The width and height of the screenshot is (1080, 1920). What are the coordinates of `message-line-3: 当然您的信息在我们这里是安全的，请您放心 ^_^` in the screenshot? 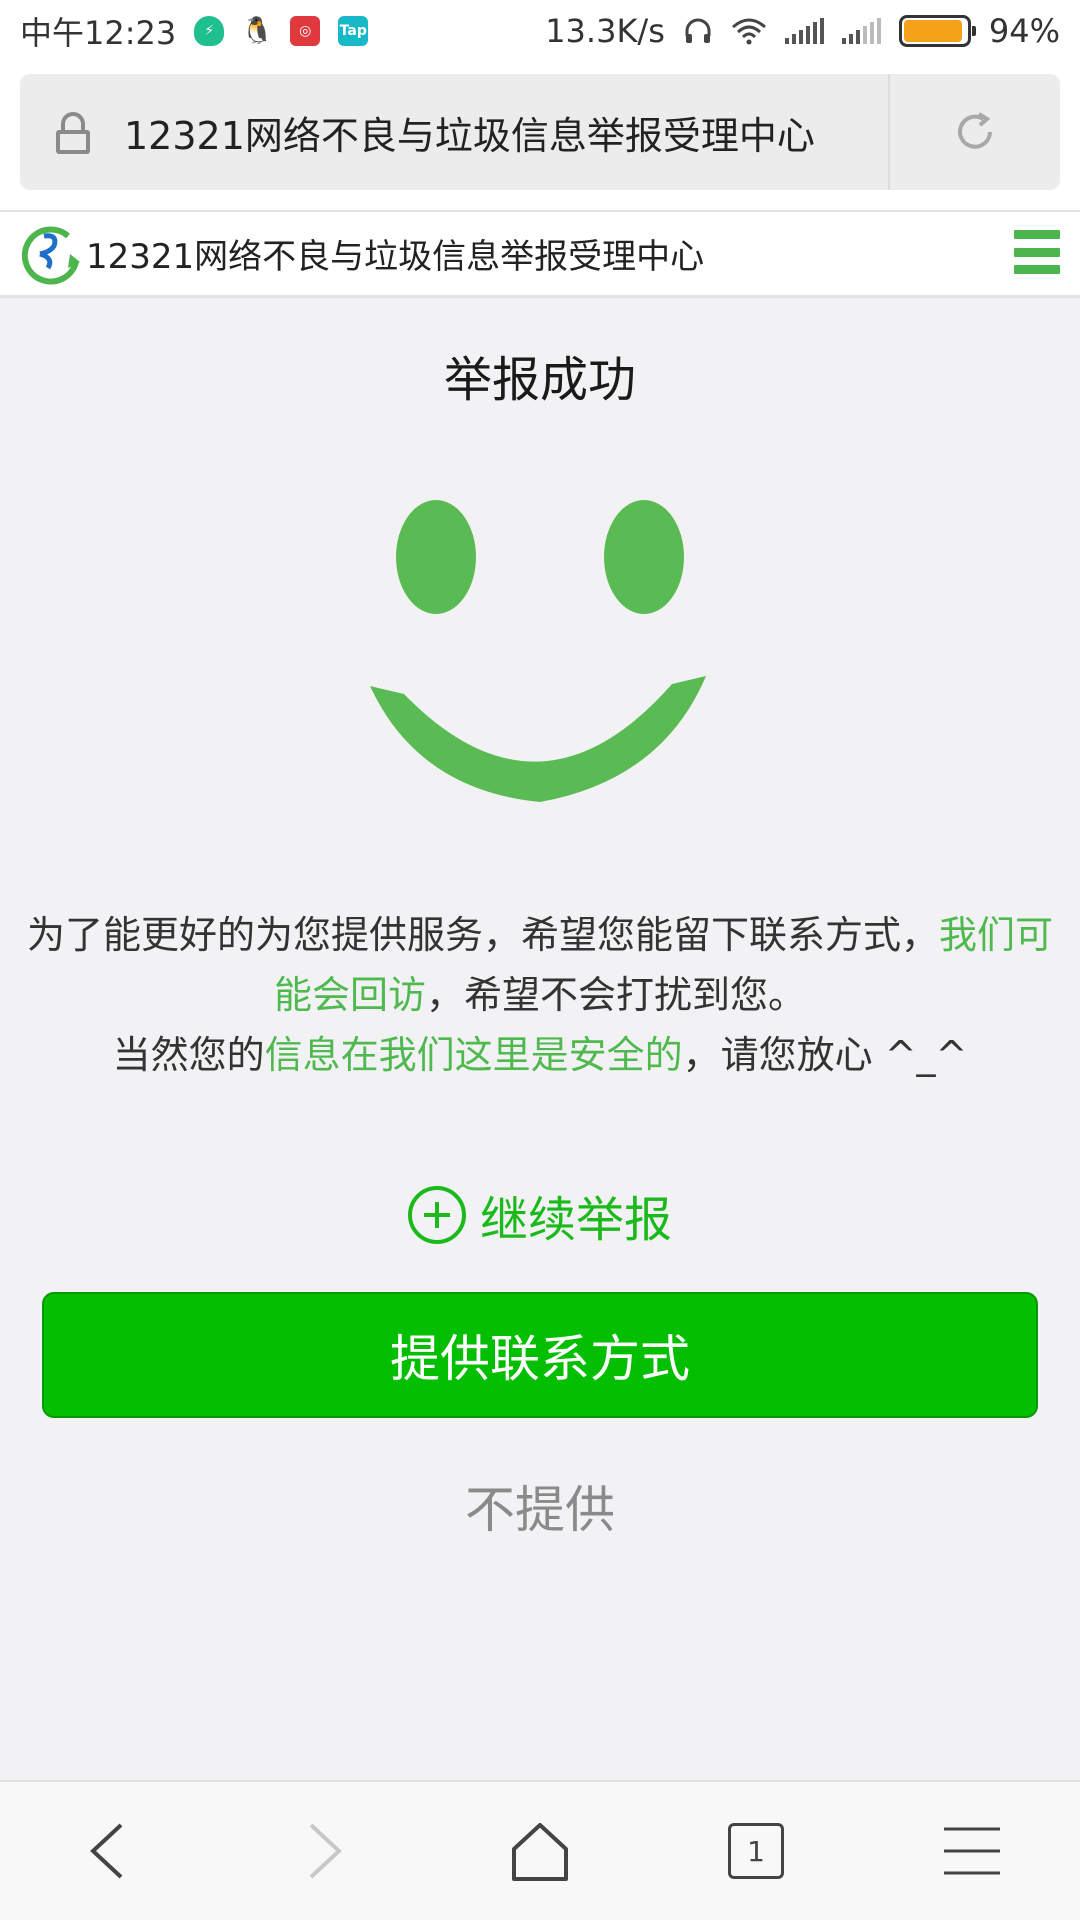 It's located at (540, 1055).